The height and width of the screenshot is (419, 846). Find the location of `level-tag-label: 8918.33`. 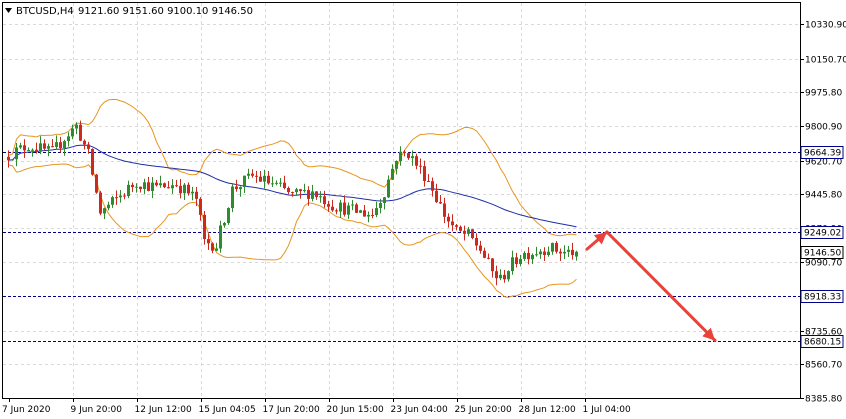

level-tag-label: 8918.33 is located at coordinates (822, 298).